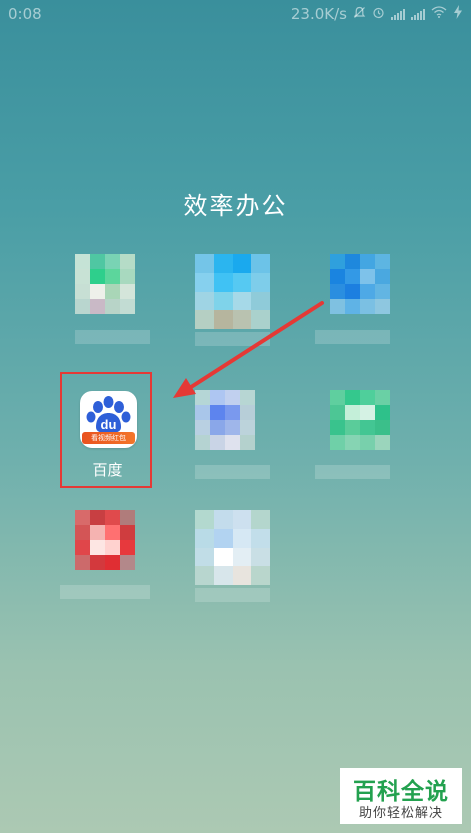  What do you see at coordinates (378, 14) in the screenshot?
I see `alarm-icon` at bounding box center [378, 14].